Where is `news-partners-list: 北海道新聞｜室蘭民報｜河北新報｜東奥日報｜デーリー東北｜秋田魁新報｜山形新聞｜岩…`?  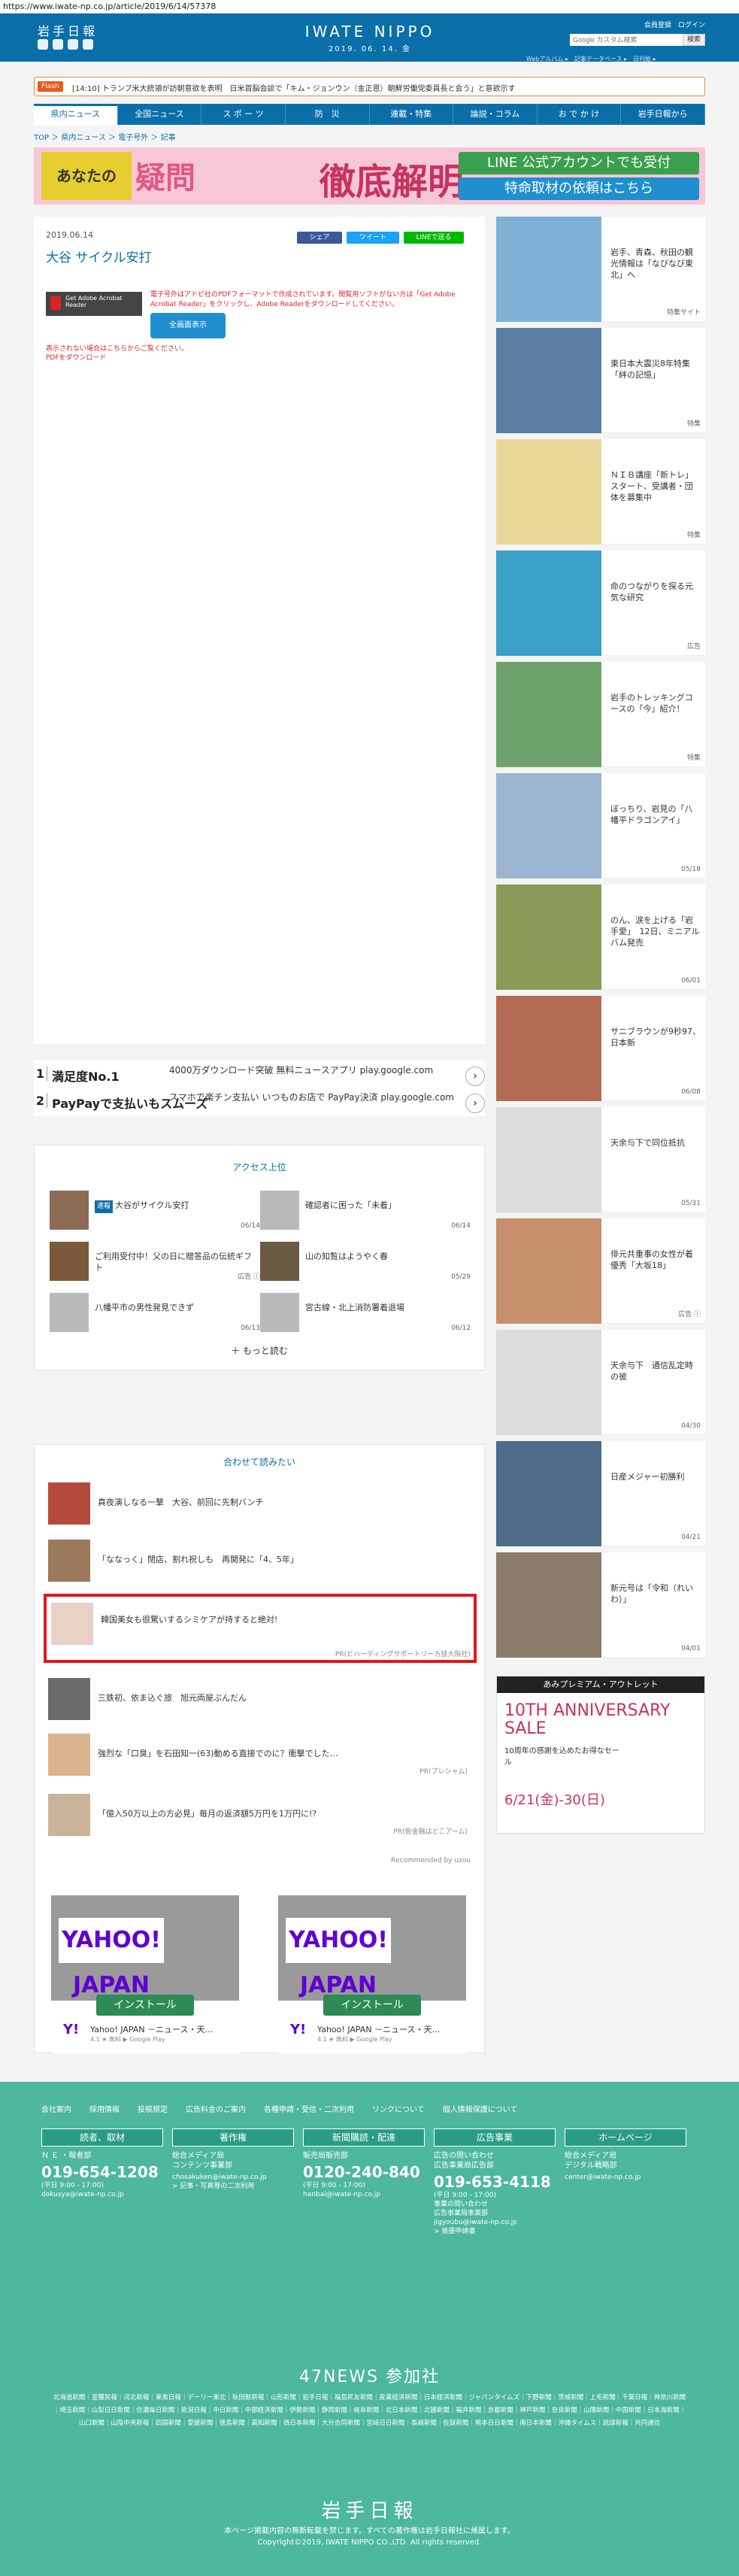
news-partners-list: 北海道新聞｜室蘭民報｜河北新報｜東奥日報｜デーリー東北｜秋田魁新報｜山形新聞｜岩… is located at coordinates (369, 2411).